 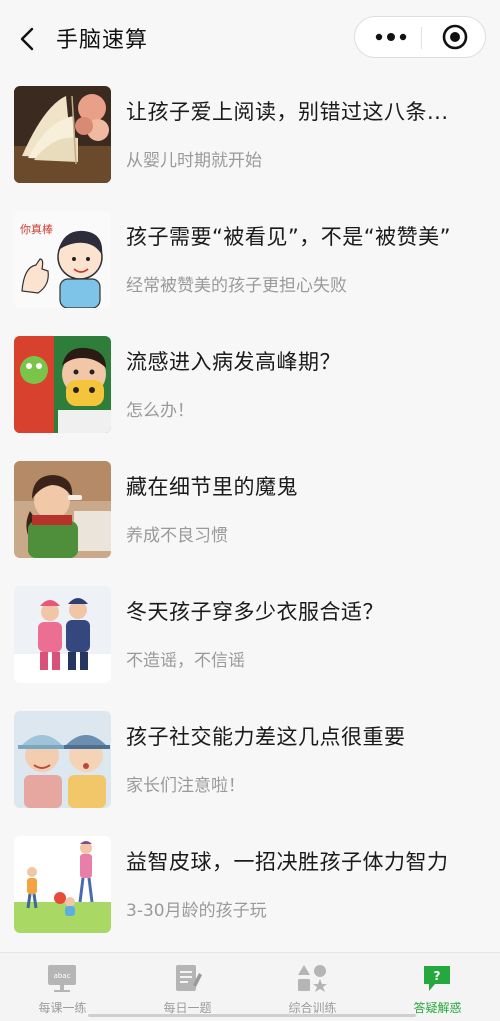 I want to click on tab-daily-lesson-practice: abac 每课一练, so click(x=62, y=987).